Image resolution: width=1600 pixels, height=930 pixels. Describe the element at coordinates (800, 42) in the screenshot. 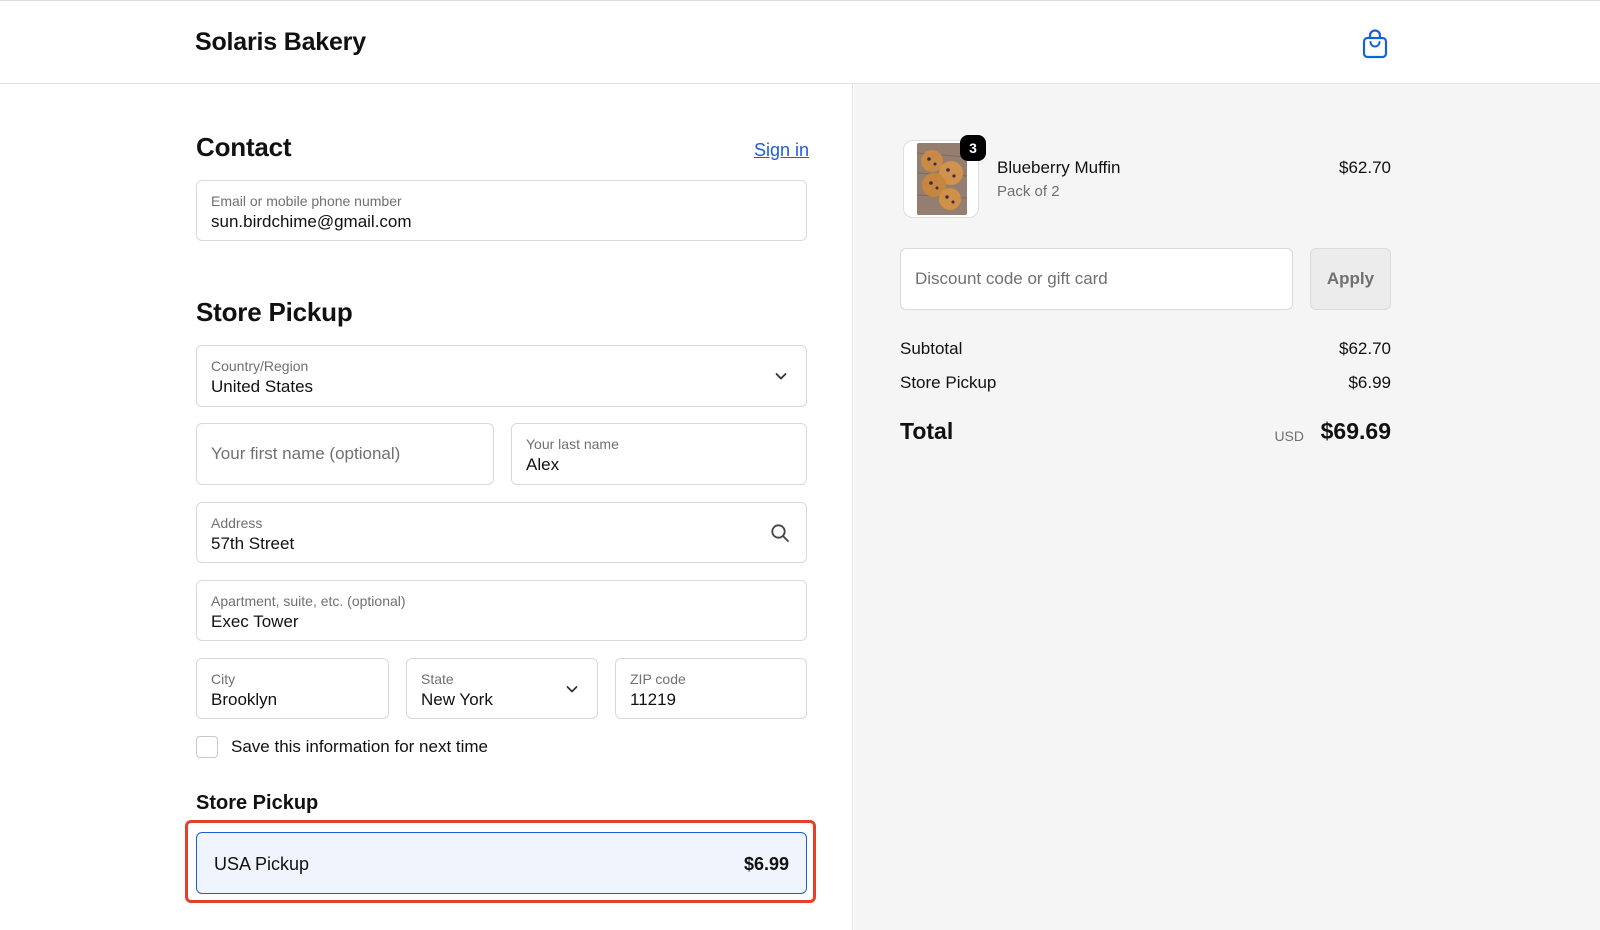

I see `site-header: Solaris Bakery` at that location.